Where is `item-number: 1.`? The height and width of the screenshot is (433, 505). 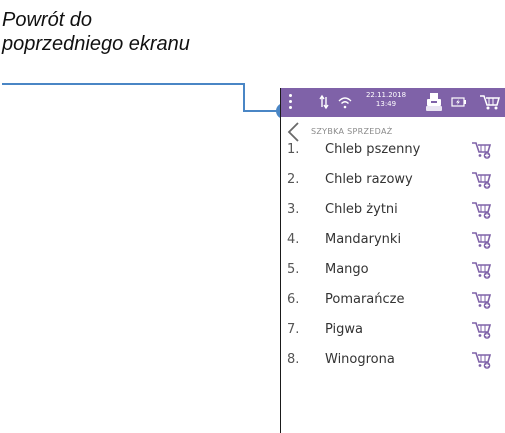 item-number: 1. is located at coordinates (293, 149).